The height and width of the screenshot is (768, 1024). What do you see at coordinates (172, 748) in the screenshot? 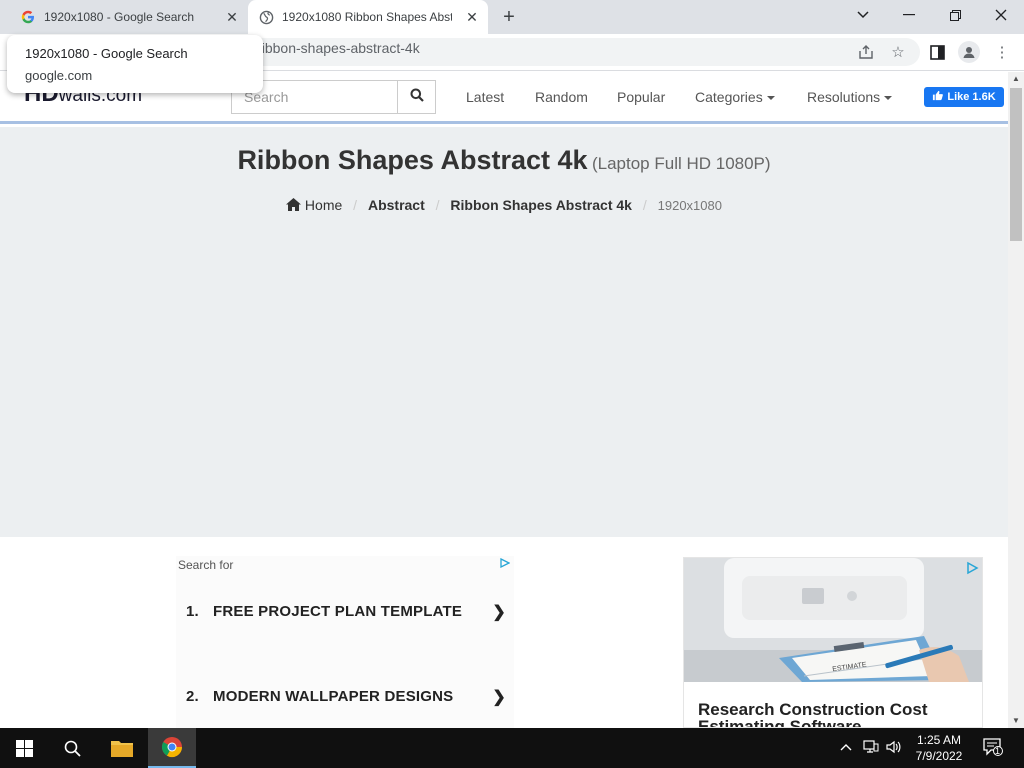
I see `chrome-taskbar-icon` at bounding box center [172, 748].